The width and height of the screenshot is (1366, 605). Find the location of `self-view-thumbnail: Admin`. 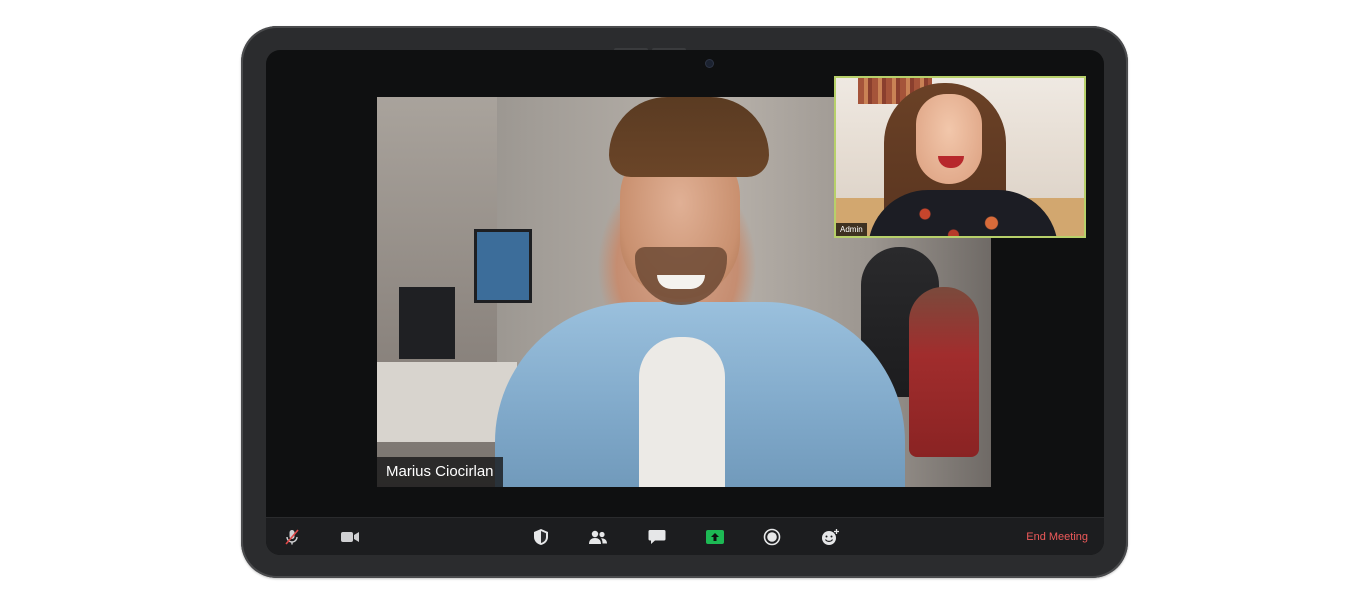

self-view-thumbnail: Admin is located at coordinates (960, 157).